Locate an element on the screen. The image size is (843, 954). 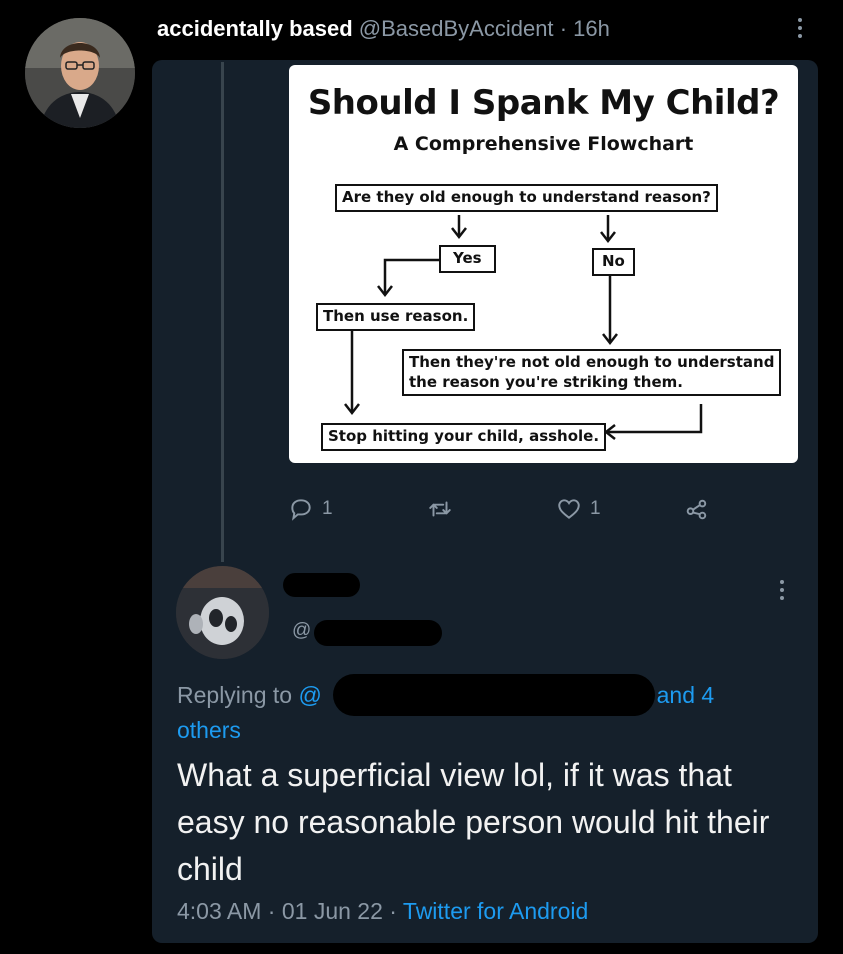
replying-to-others-cont: others is located at coordinates (209, 730).